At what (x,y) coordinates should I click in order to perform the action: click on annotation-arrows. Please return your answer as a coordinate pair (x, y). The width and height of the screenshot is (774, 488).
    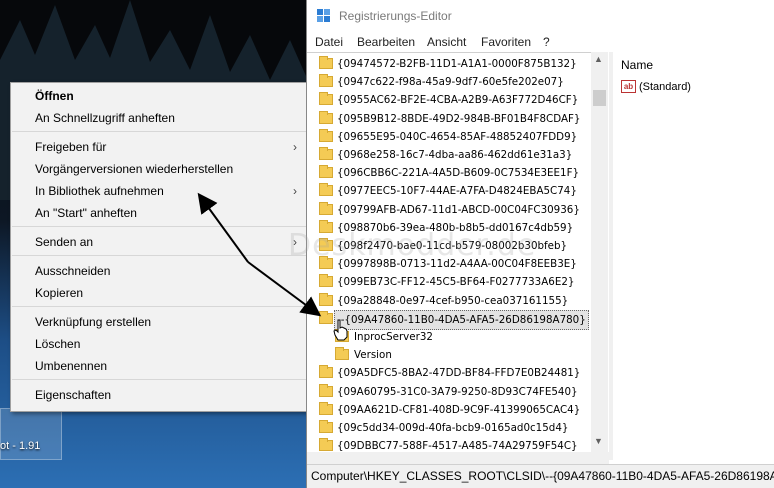
    Looking at the image, I should click on (259, 254).